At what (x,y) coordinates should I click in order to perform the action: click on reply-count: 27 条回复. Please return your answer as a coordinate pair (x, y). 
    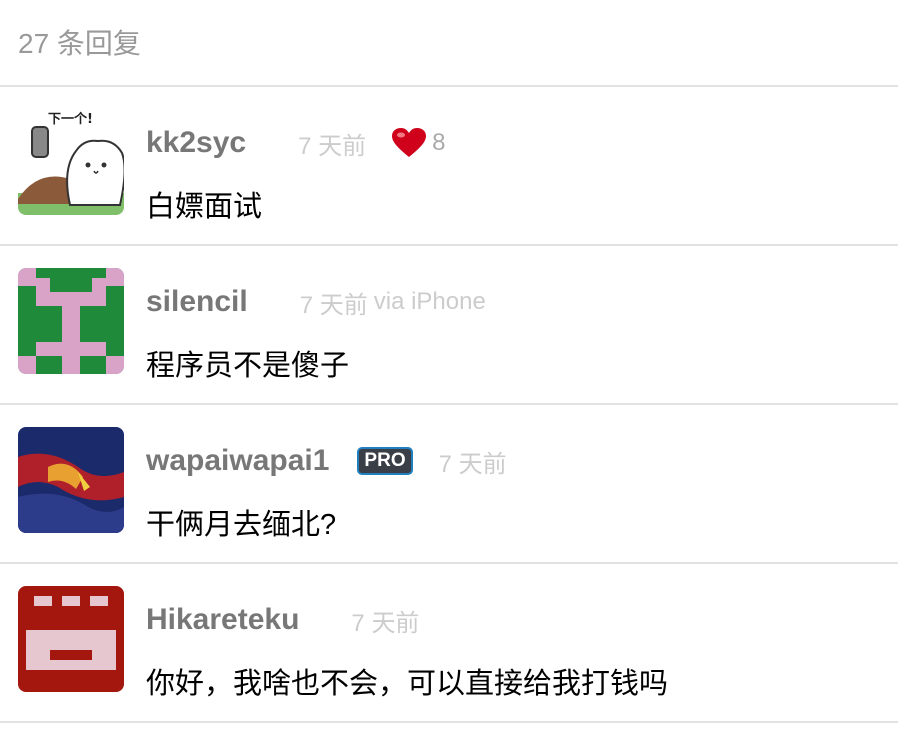
    Looking at the image, I should click on (79, 43).